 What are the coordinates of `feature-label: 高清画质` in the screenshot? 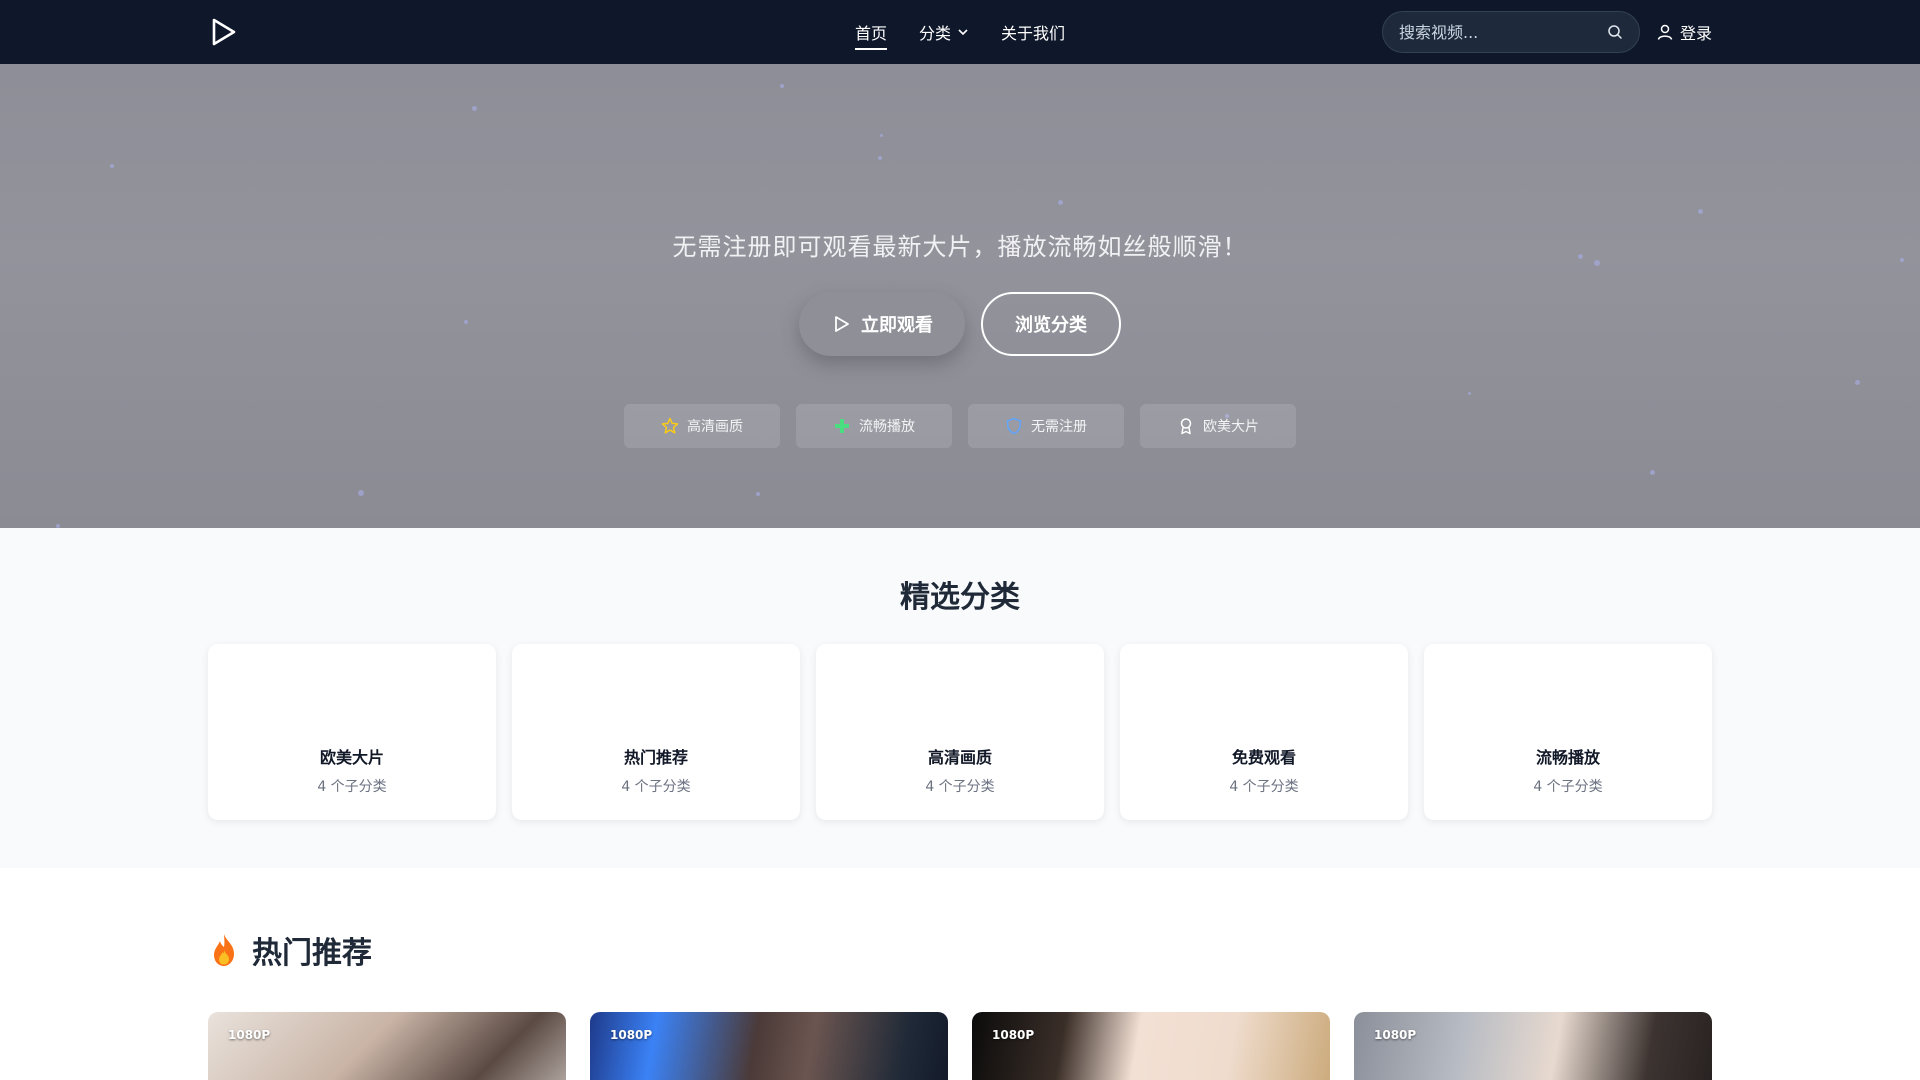 It's located at (715, 427).